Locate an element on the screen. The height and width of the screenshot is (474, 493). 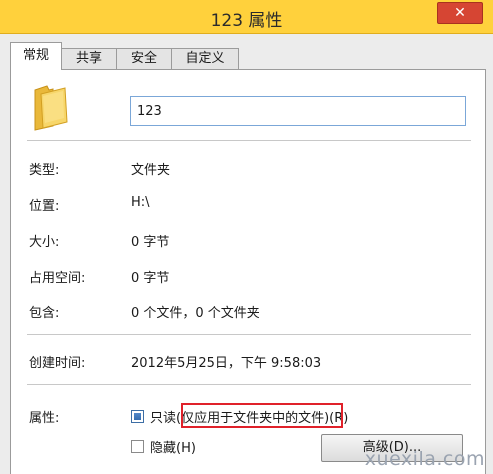
close-button: ✕ is located at coordinates (460, 13).